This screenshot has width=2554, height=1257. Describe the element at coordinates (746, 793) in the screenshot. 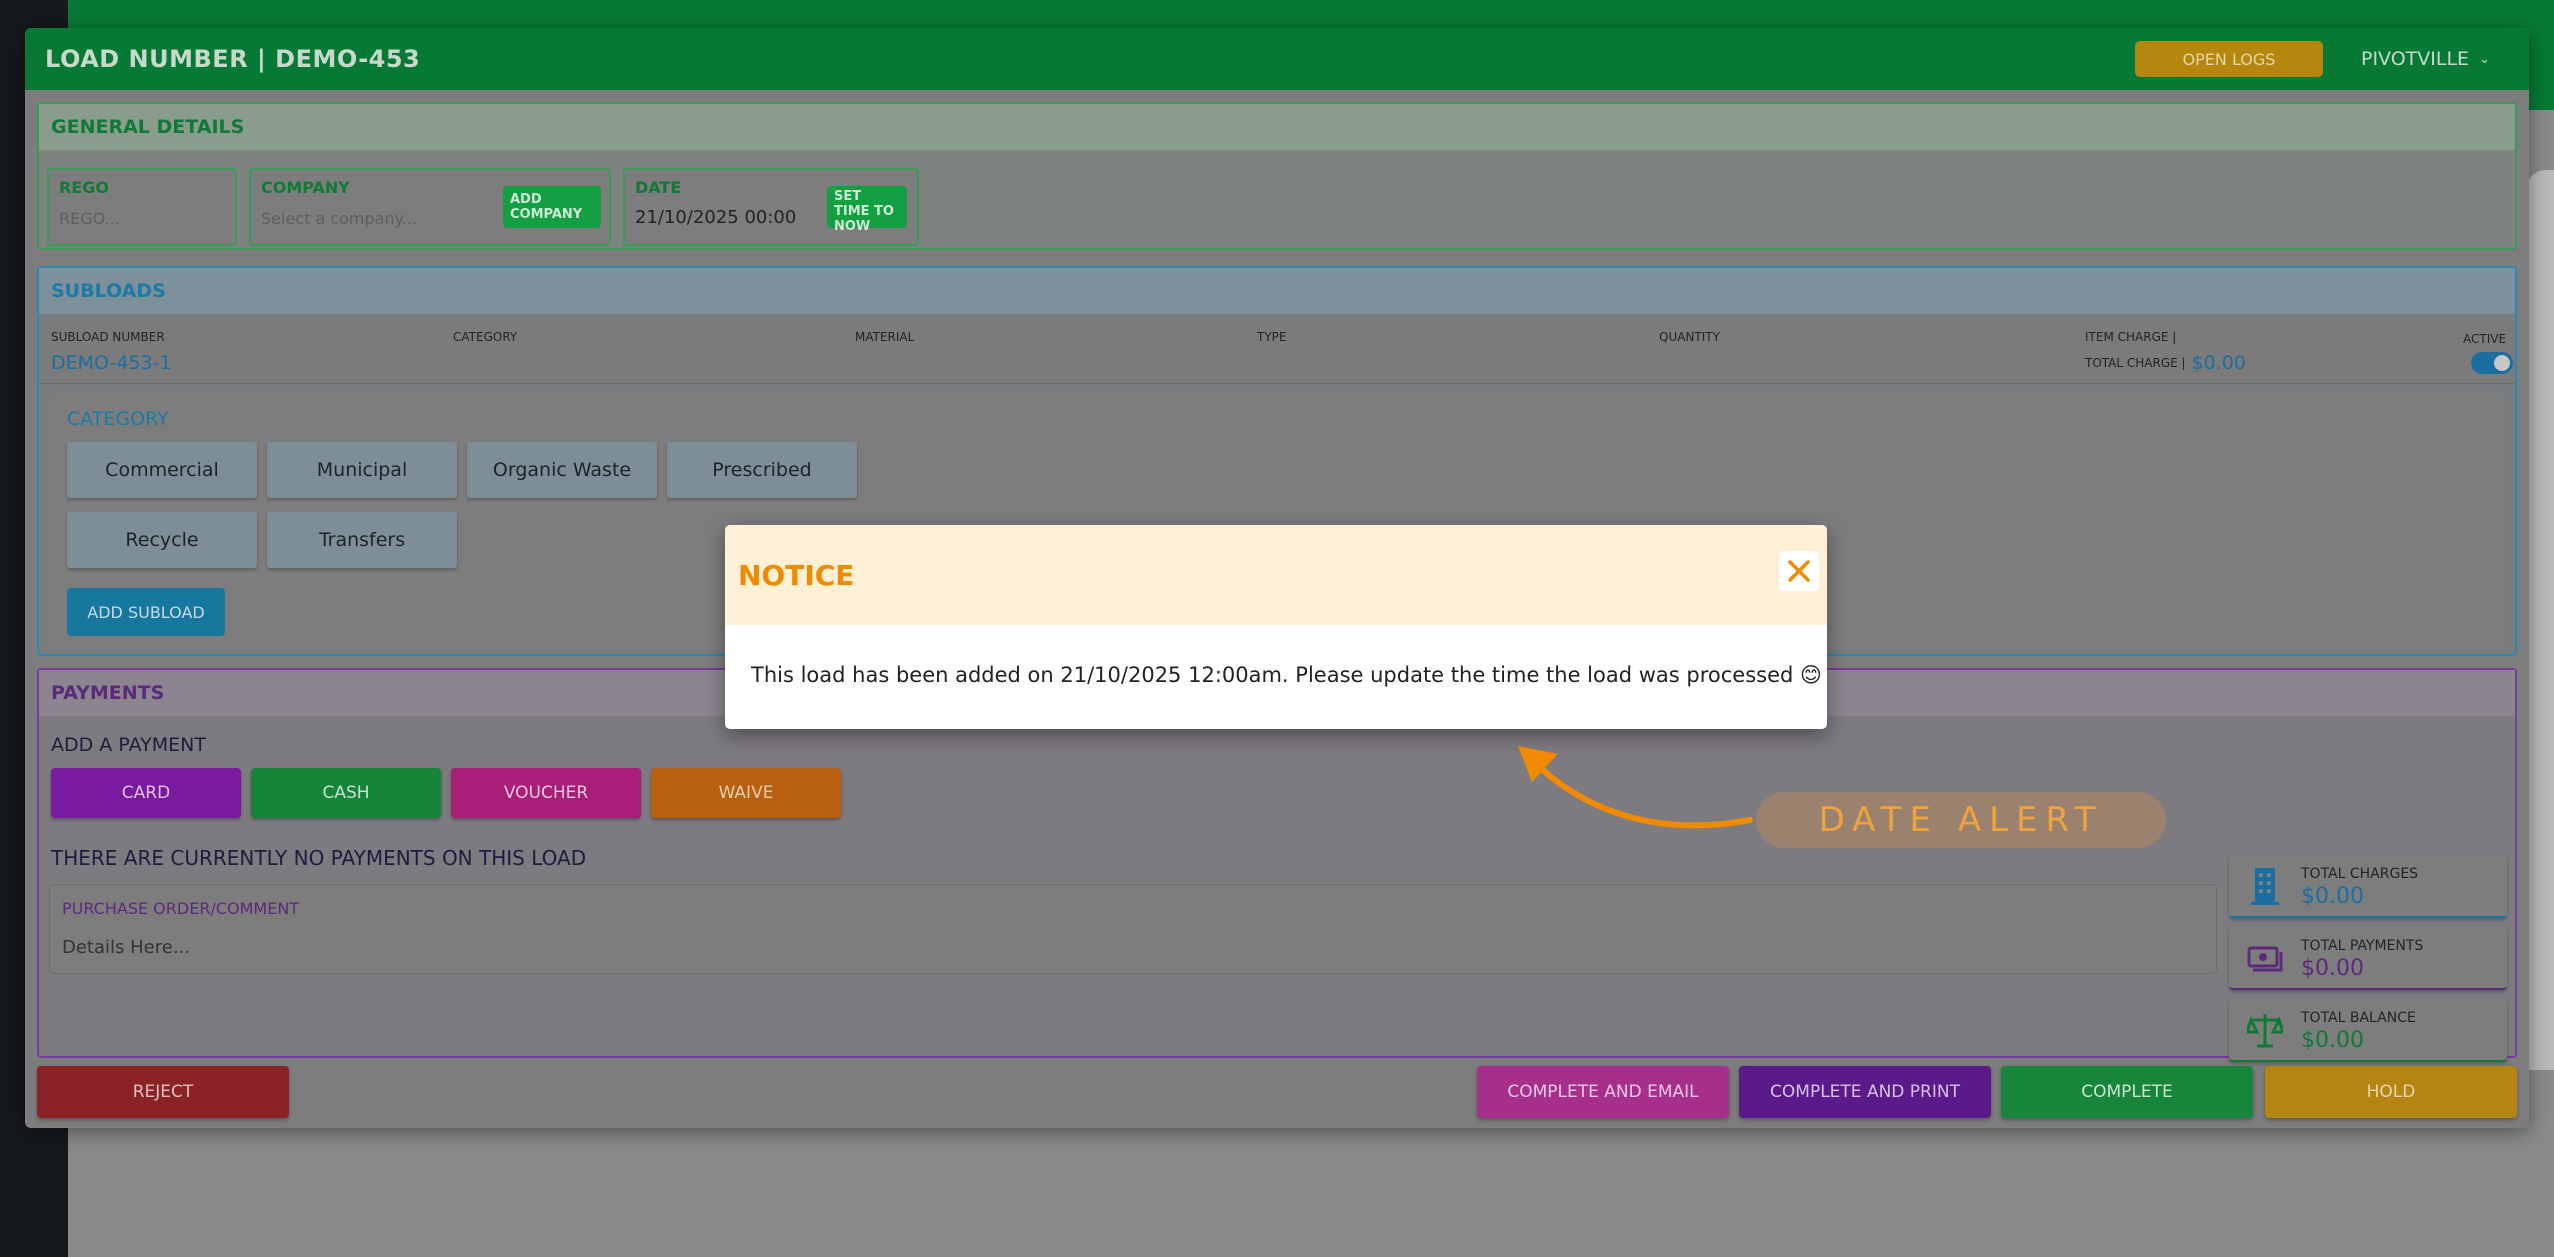

I see `waive-payment-button: WAIVE` at that location.